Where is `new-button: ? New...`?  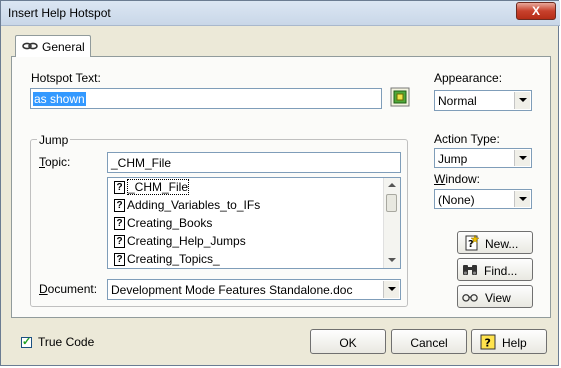
new-button: ? New... is located at coordinates (495, 242).